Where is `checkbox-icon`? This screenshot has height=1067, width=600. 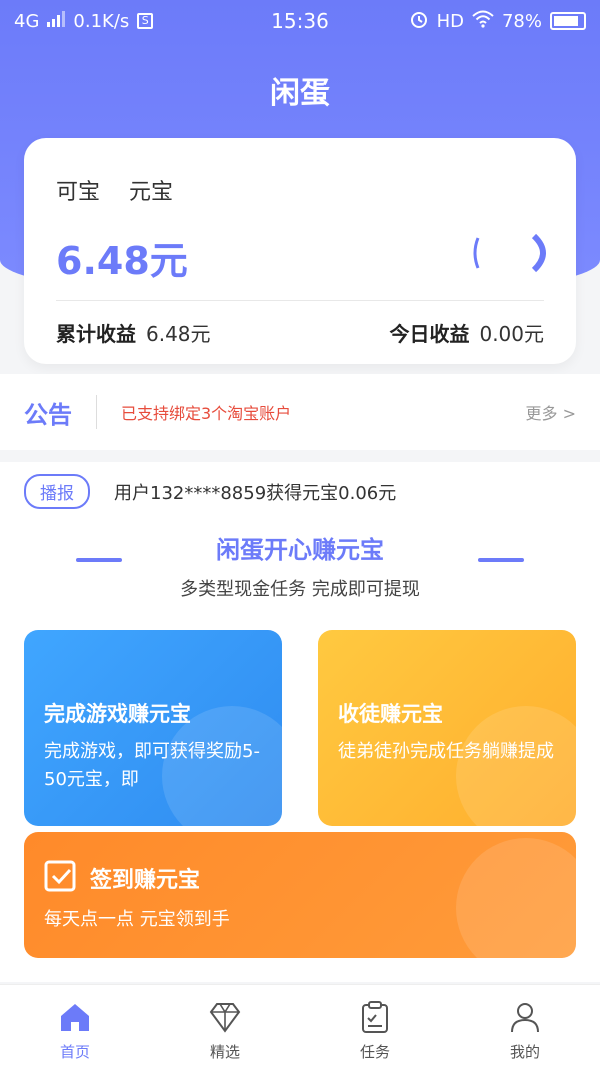
checkbox-icon is located at coordinates (60, 876).